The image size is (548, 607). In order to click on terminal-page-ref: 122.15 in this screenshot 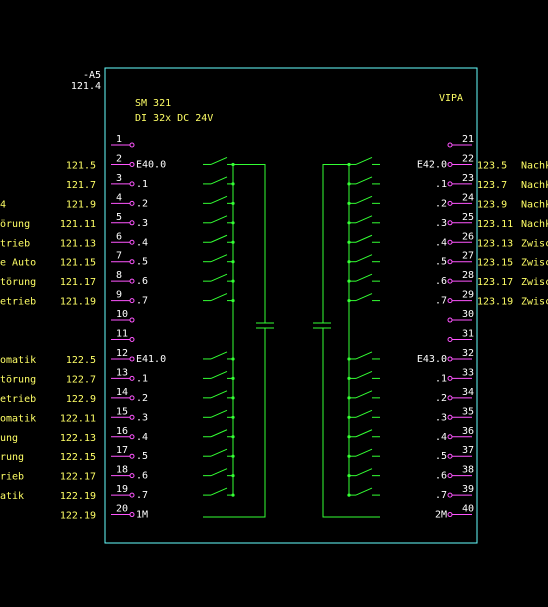, I will do `click(78, 457)`.